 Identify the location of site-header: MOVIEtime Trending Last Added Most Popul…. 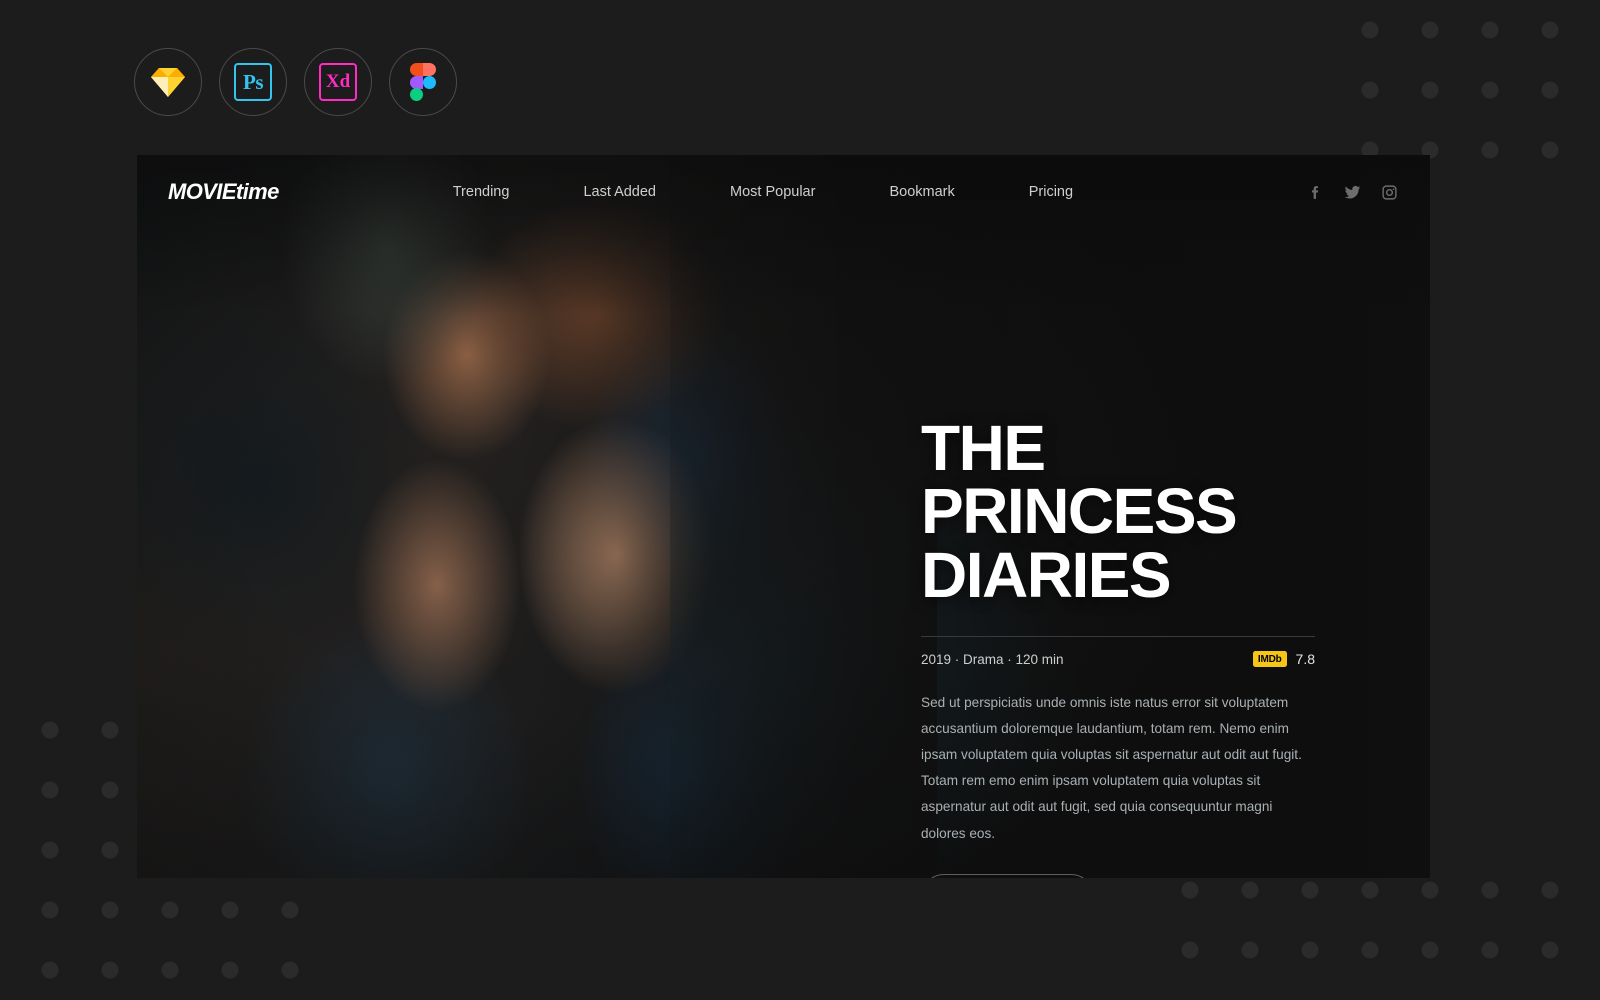
(783, 192).